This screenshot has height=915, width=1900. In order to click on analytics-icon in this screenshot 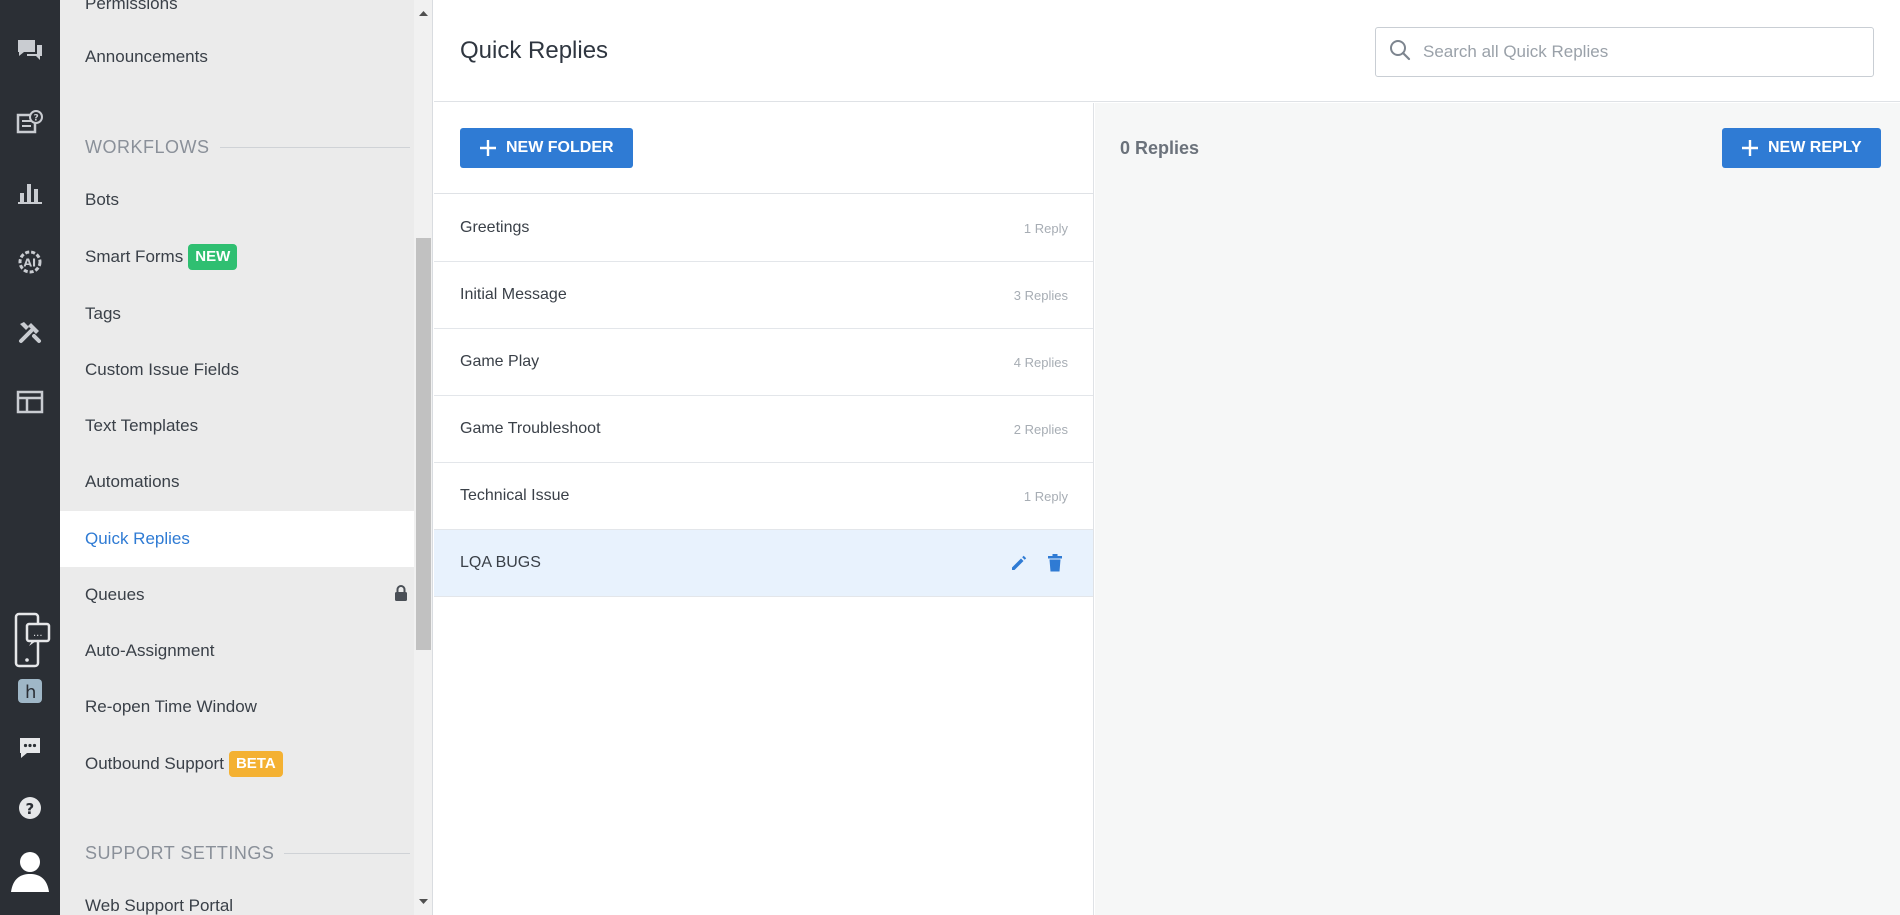, I will do `click(30, 192)`.